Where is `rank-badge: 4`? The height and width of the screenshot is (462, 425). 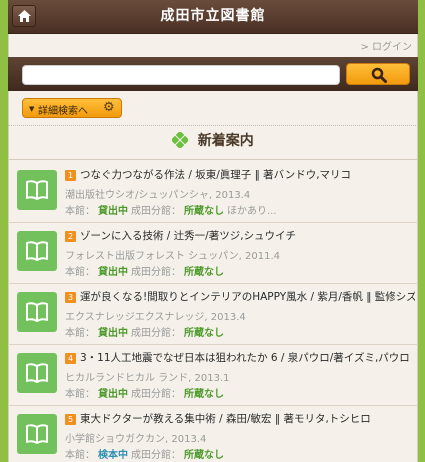
rank-badge: 4 is located at coordinates (70, 358).